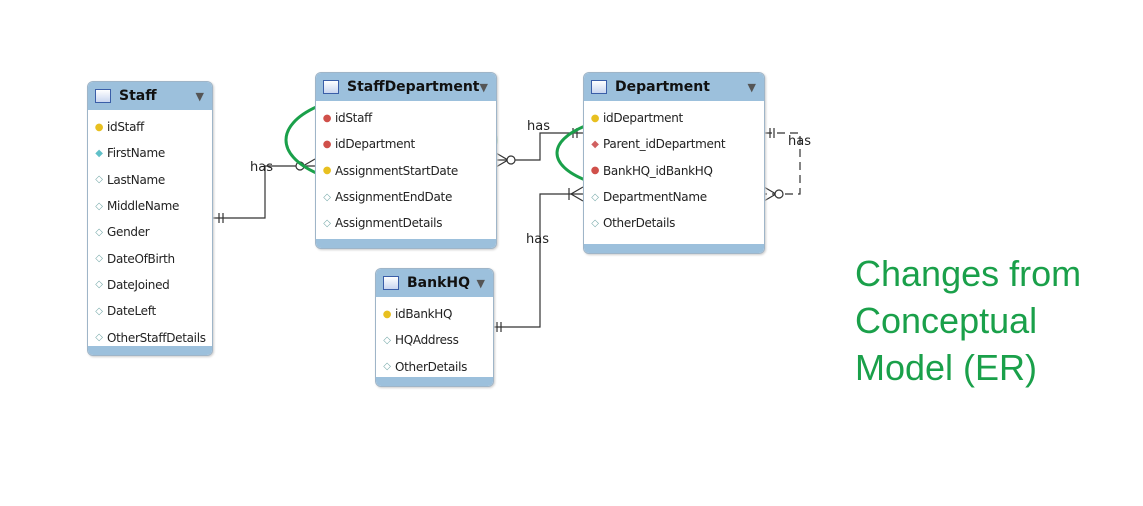  What do you see at coordinates (413, 87) in the screenshot?
I see `table-name: StaffDepartment` at bounding box center [413, 87].